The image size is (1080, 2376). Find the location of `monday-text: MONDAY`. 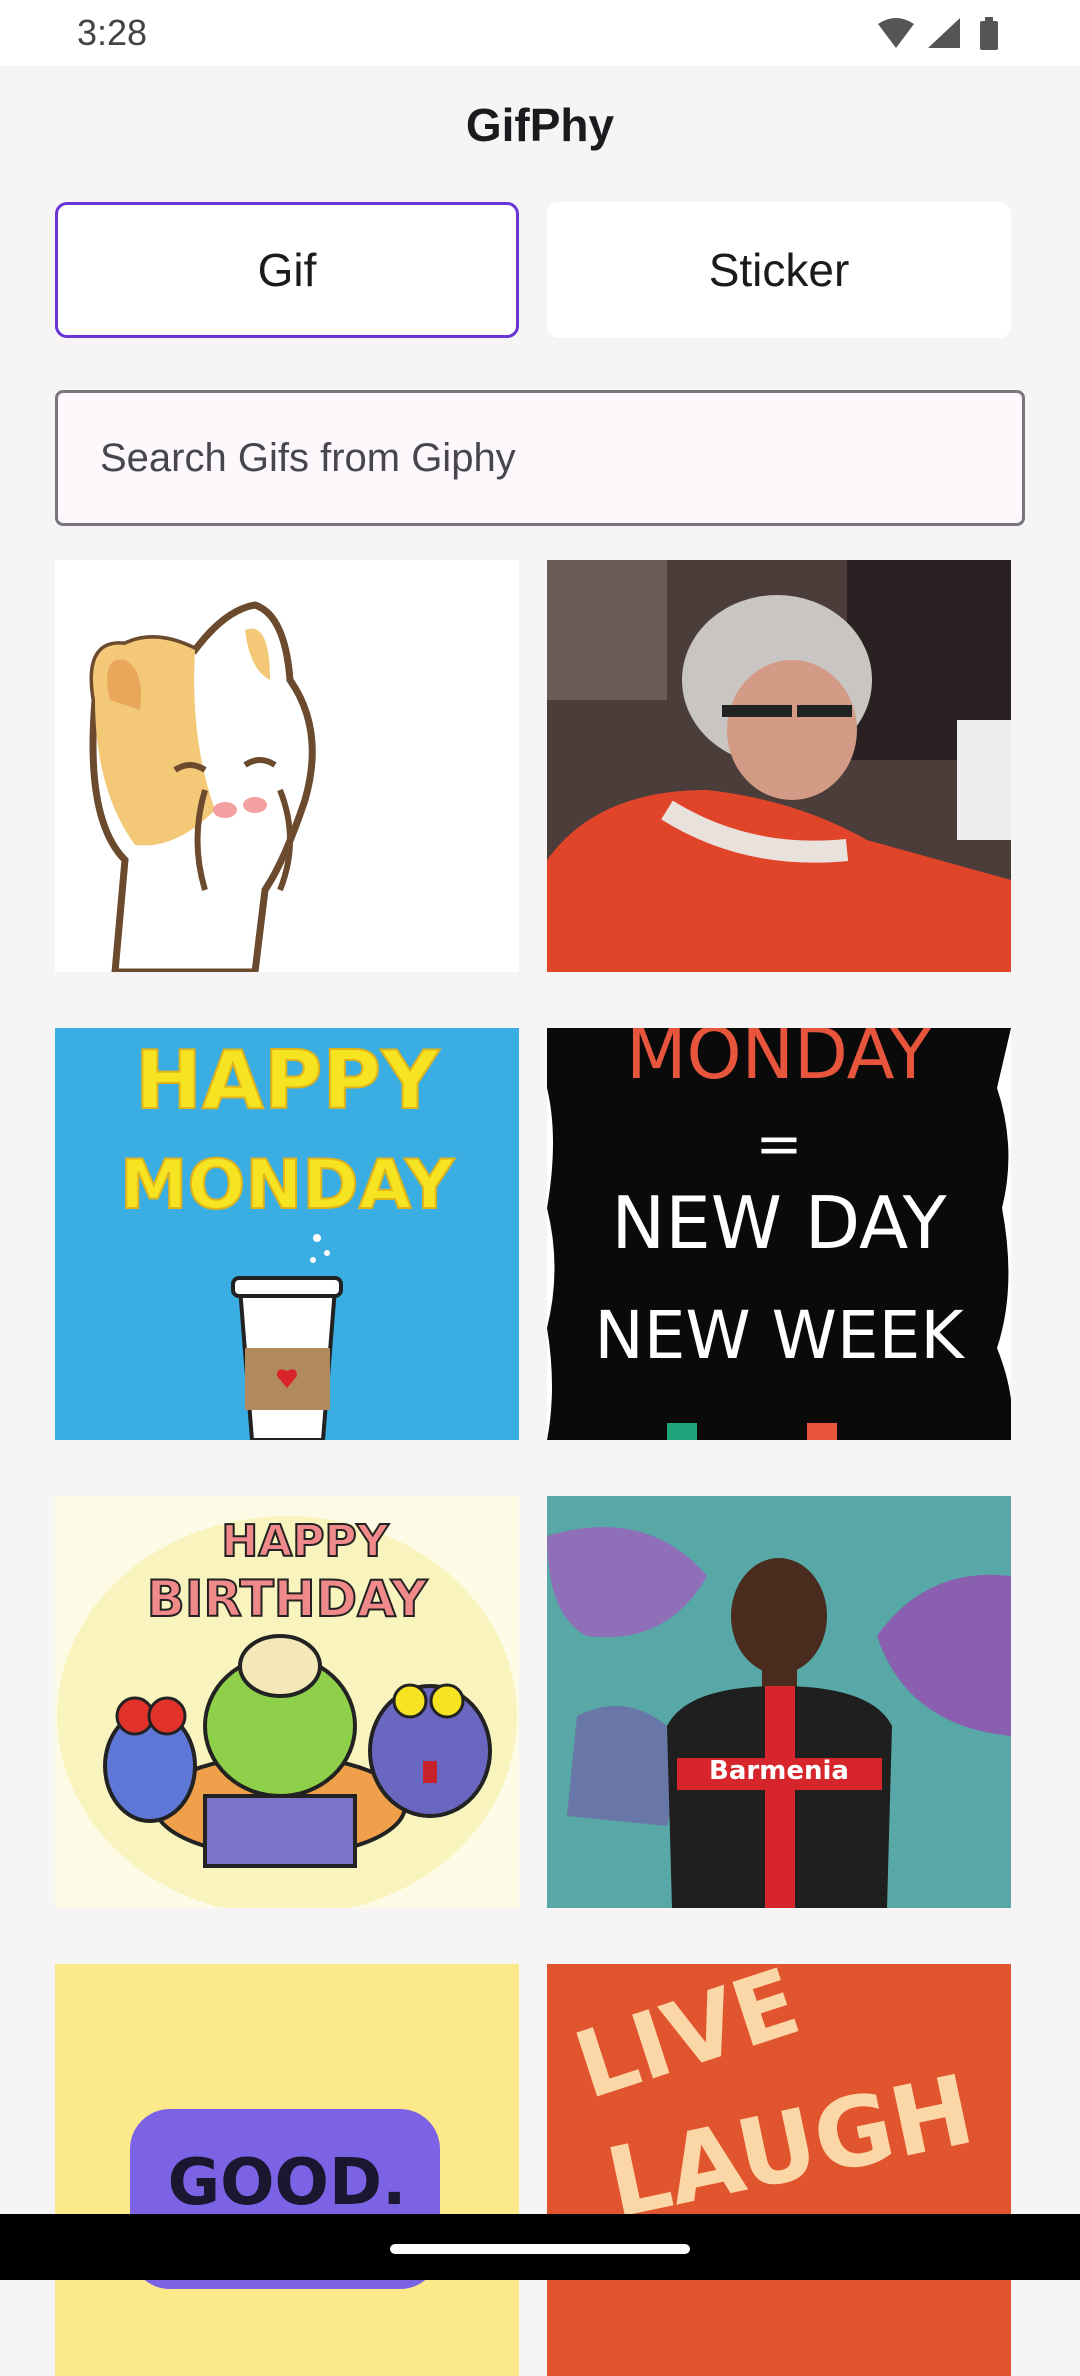

monday-text: MONDAY is located at coordinates (287, 1185).